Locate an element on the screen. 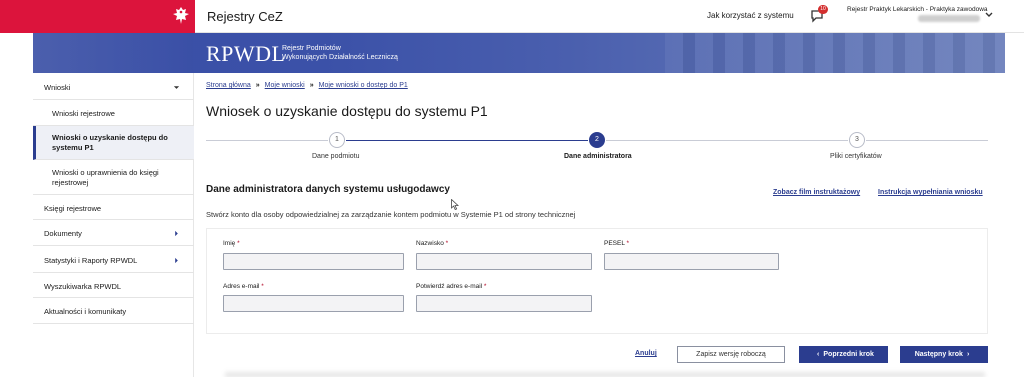 This screenshot has height=377, width=1024. sidebar-item-aktualnosci: Aktualności i komunikaty is located at coordinates (113, 311).